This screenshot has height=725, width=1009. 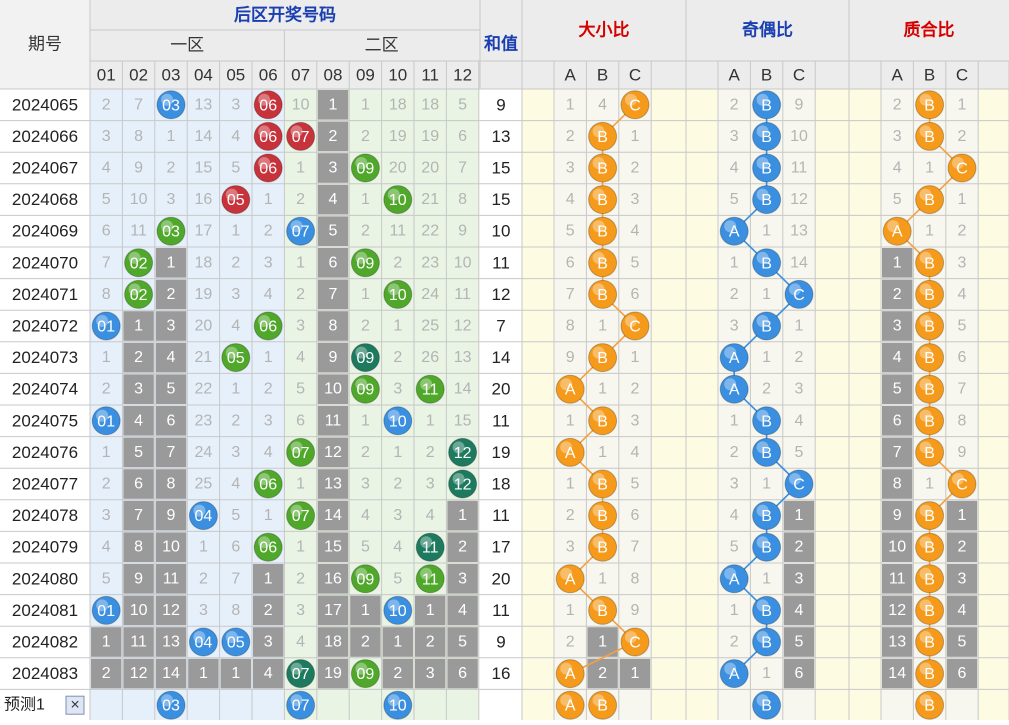 What do you see at coordinates (501, 136) in the screenshot?
I see `sum-value: 13` at bounding box center [501, 136].